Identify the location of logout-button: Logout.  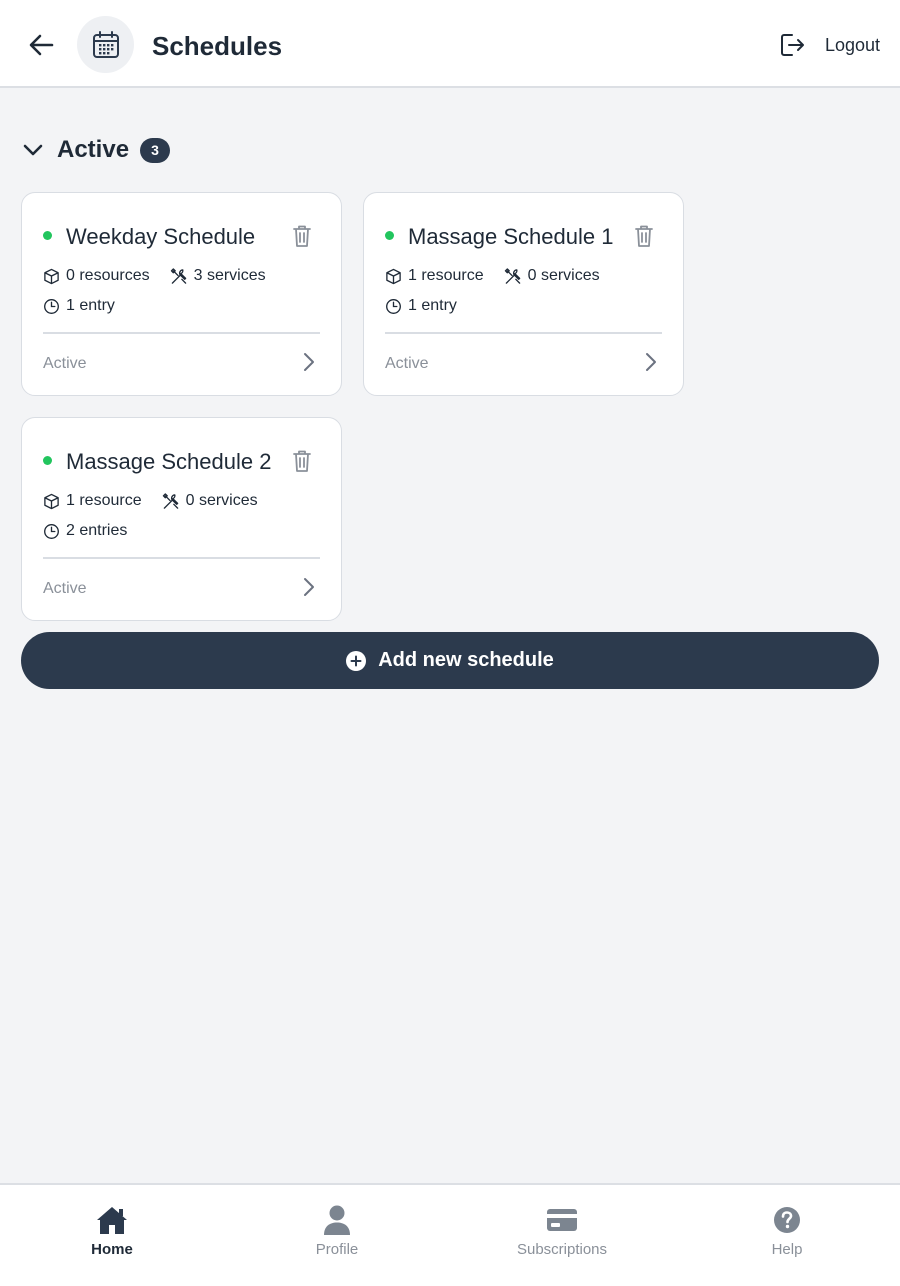
(829, 45).